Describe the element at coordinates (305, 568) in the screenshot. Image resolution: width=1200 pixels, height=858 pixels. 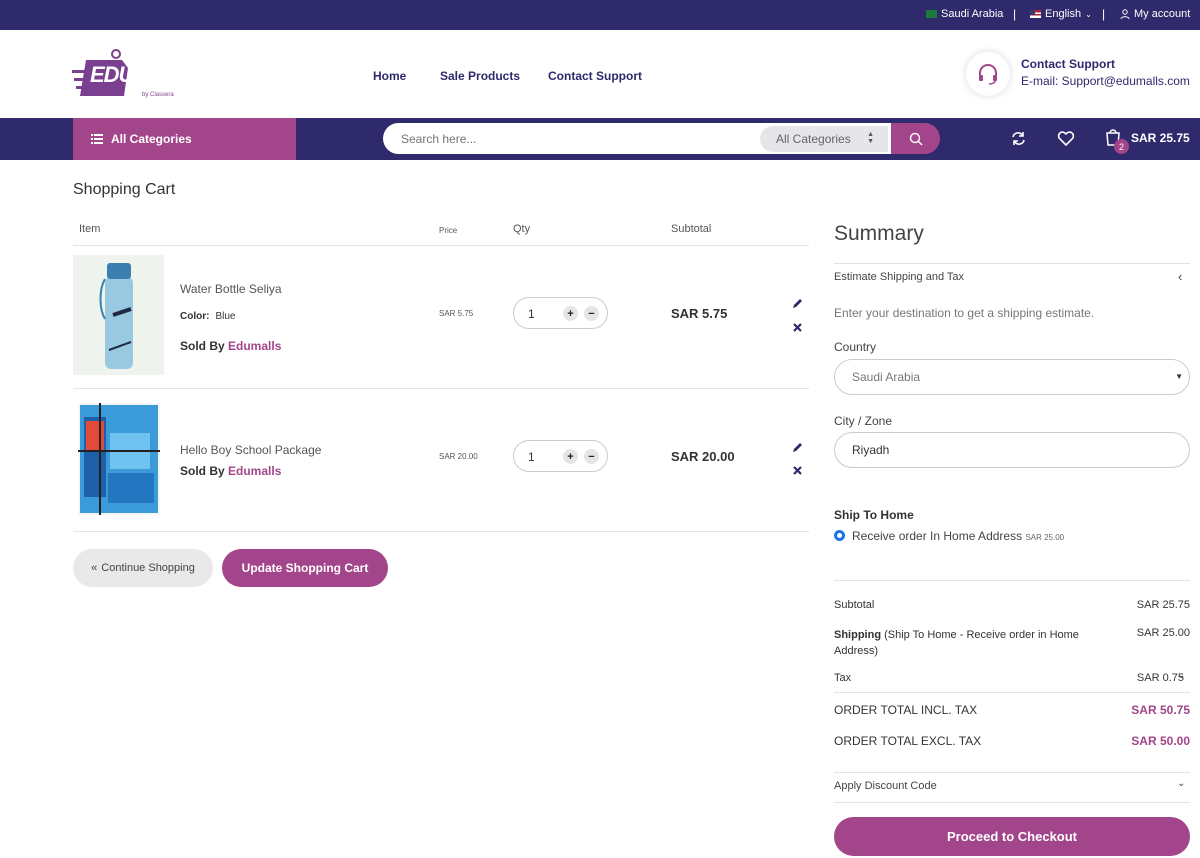
I see `update-cart-button: Update Shopping Cart` at that location.